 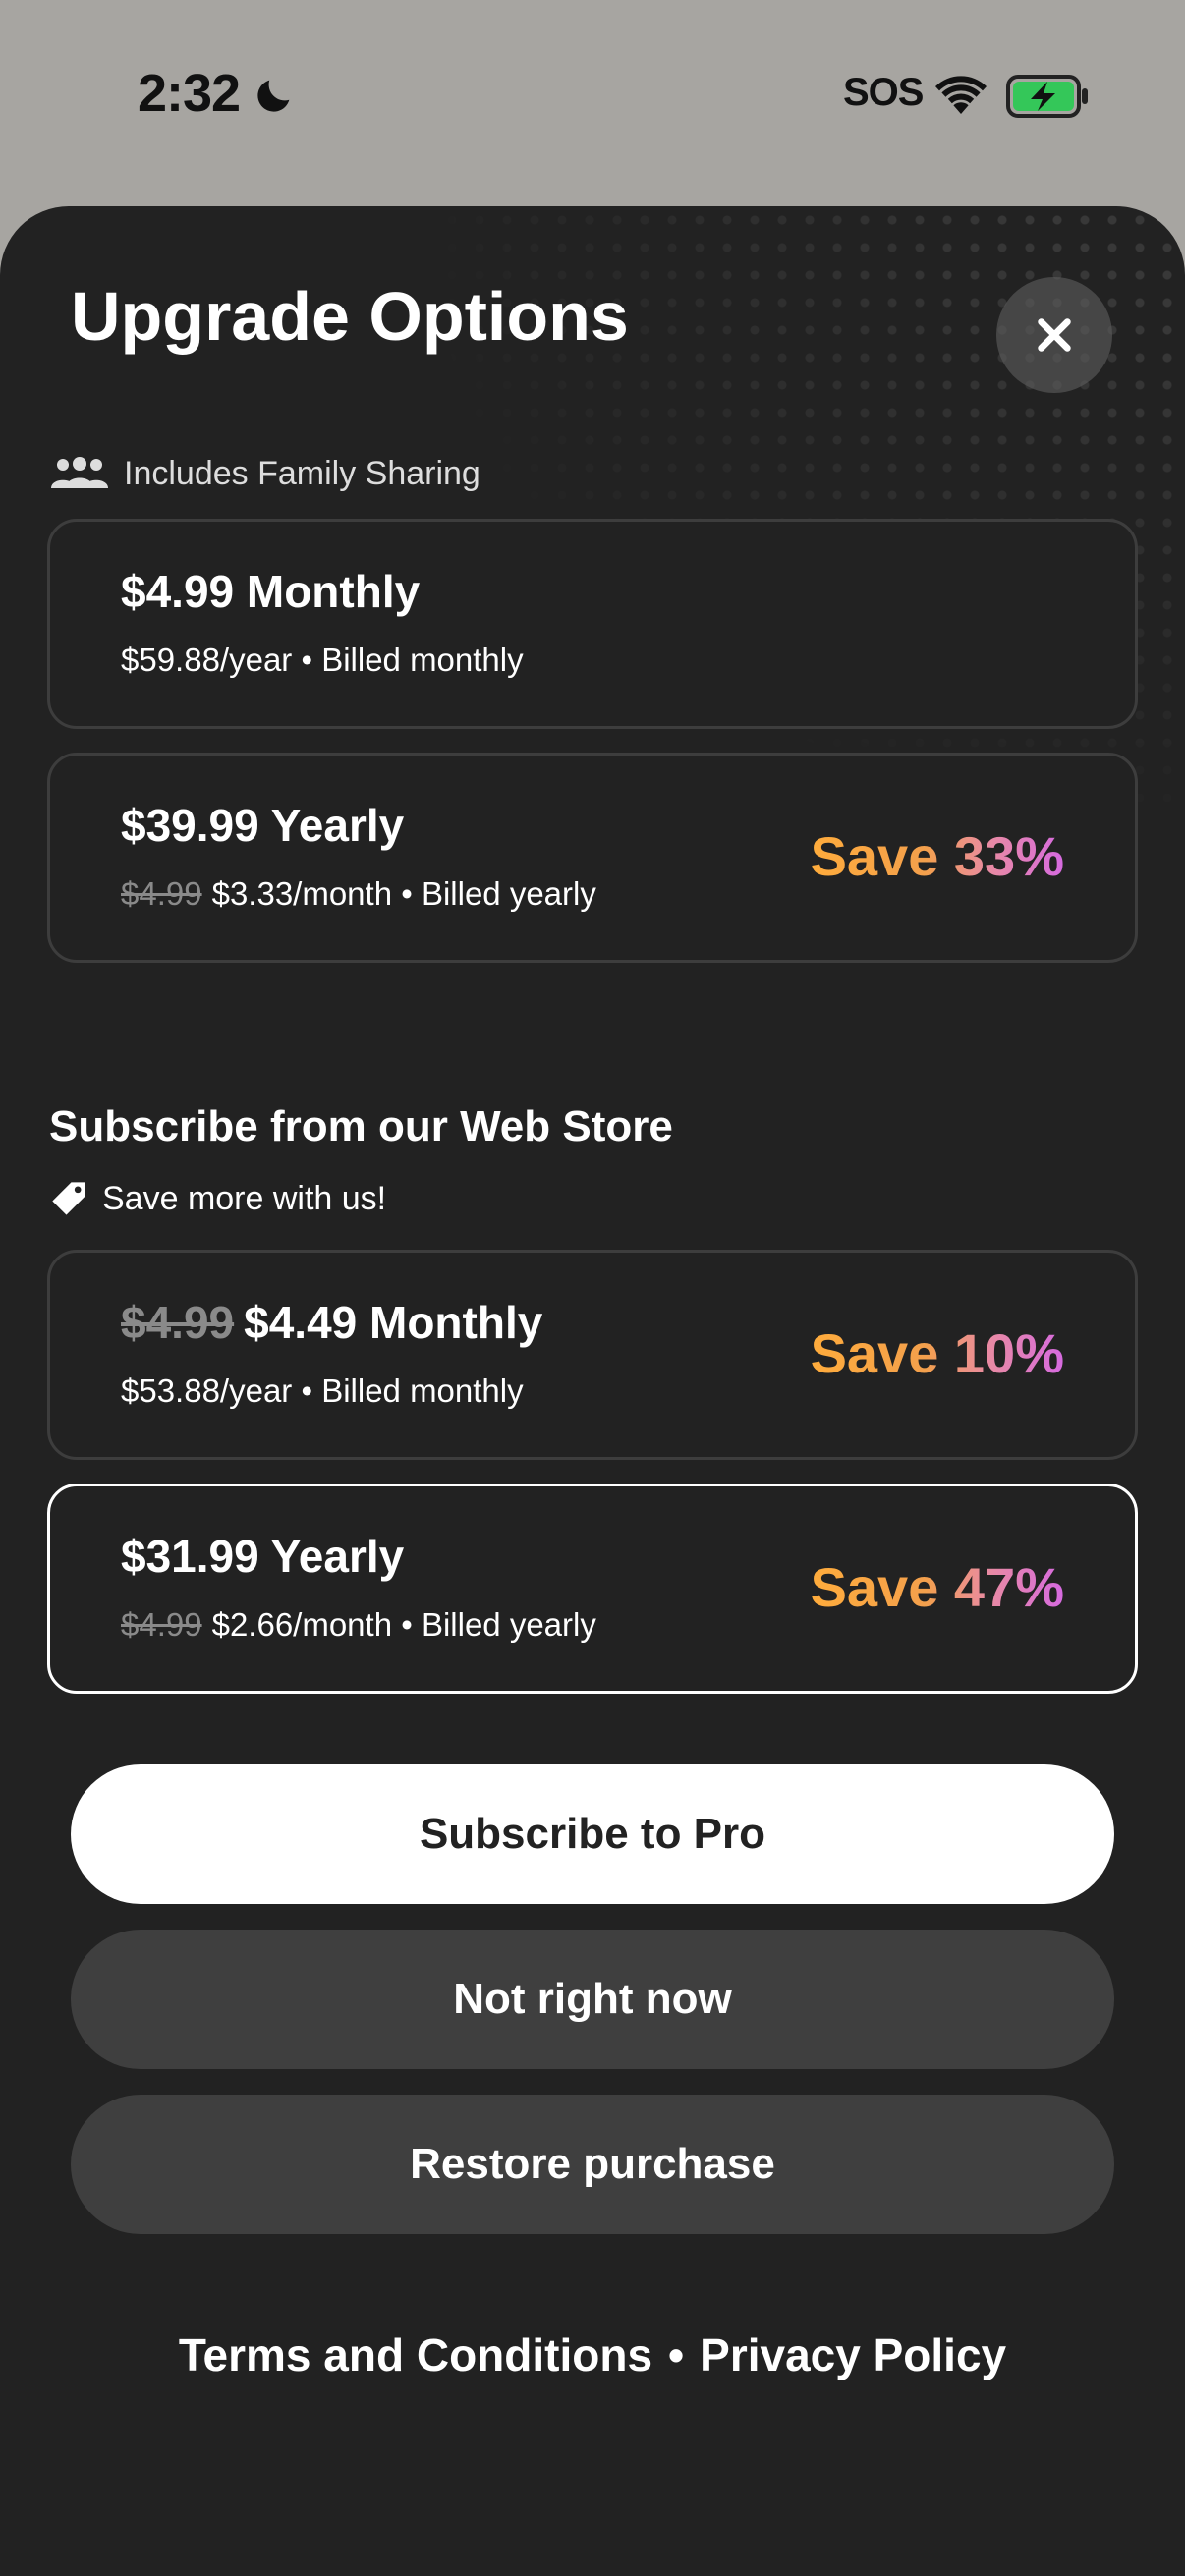 What do you see at coordinates (592, 98) in the screenshot?
I see `status-bar: 2:32 SOS` at bounding box center [592, 98].